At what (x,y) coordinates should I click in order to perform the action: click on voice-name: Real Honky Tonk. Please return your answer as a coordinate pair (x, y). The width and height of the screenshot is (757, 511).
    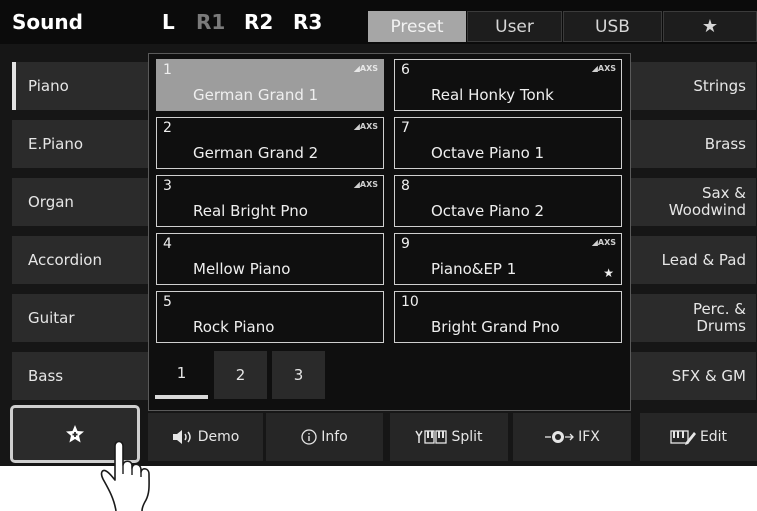
    Looking at the image, I should click on (492, 95).